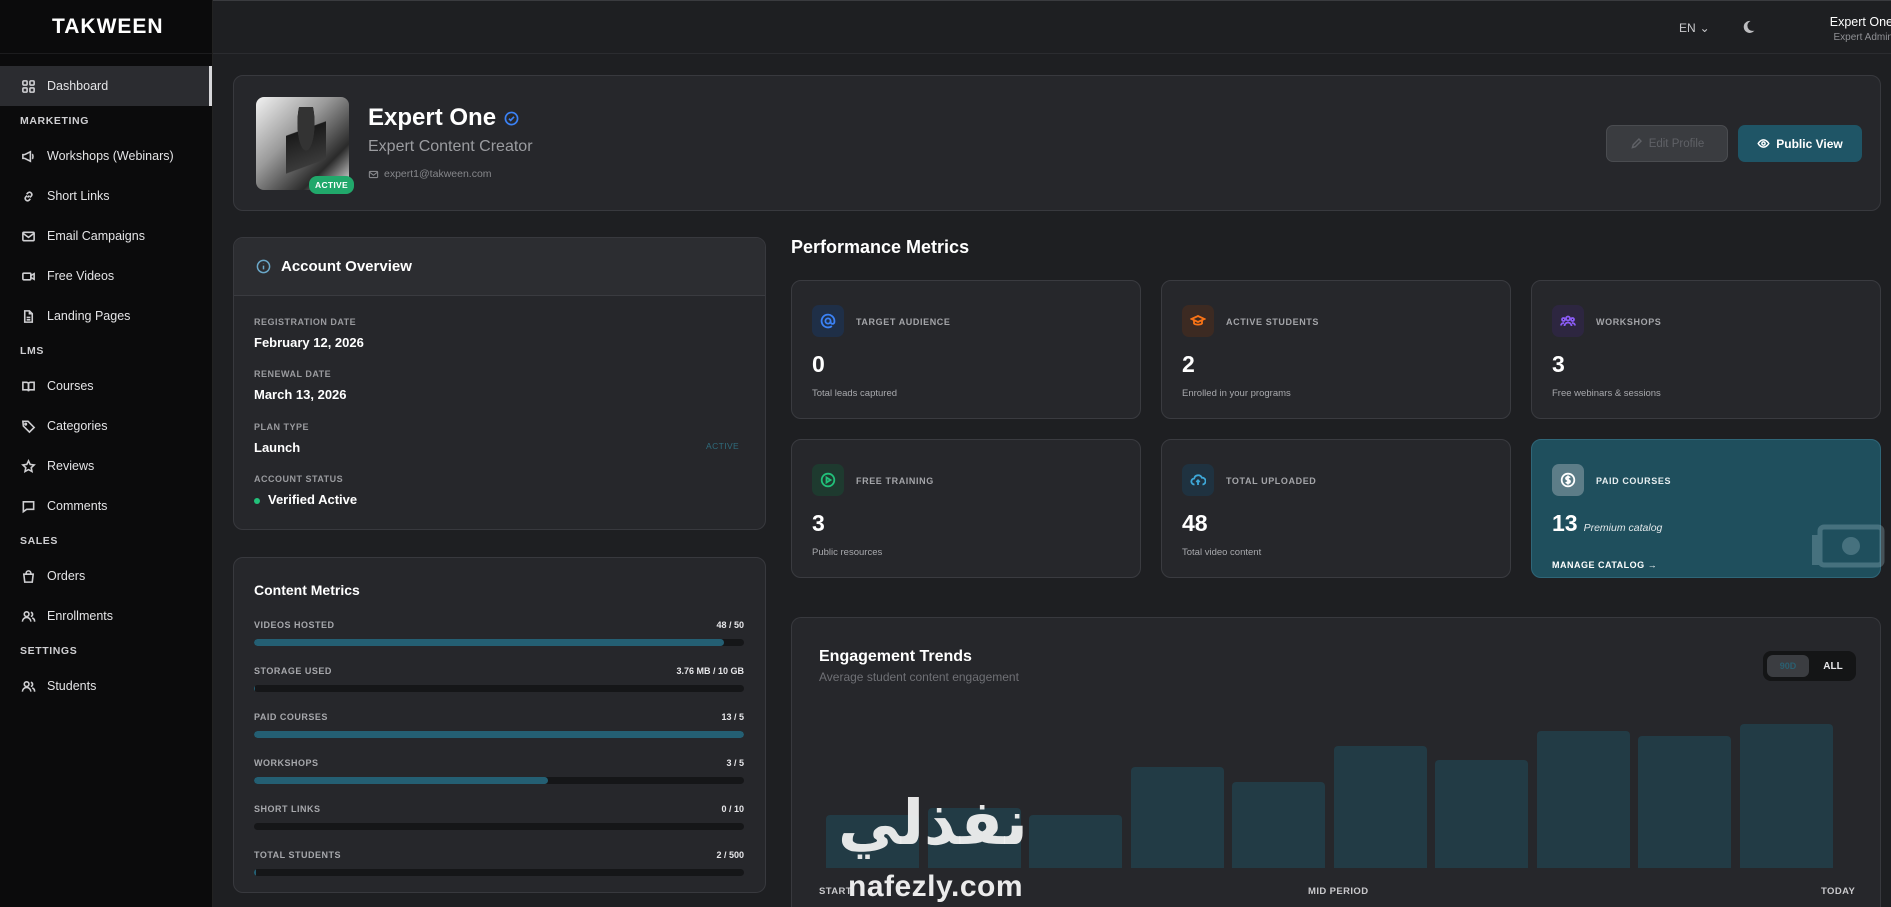 The width and height of the screenshot is (1891, 907). What do you see at coordinates (1222, 552) in the screenshot?
I see `metric-desc: Total video content` at bounding box center [1222, 552].